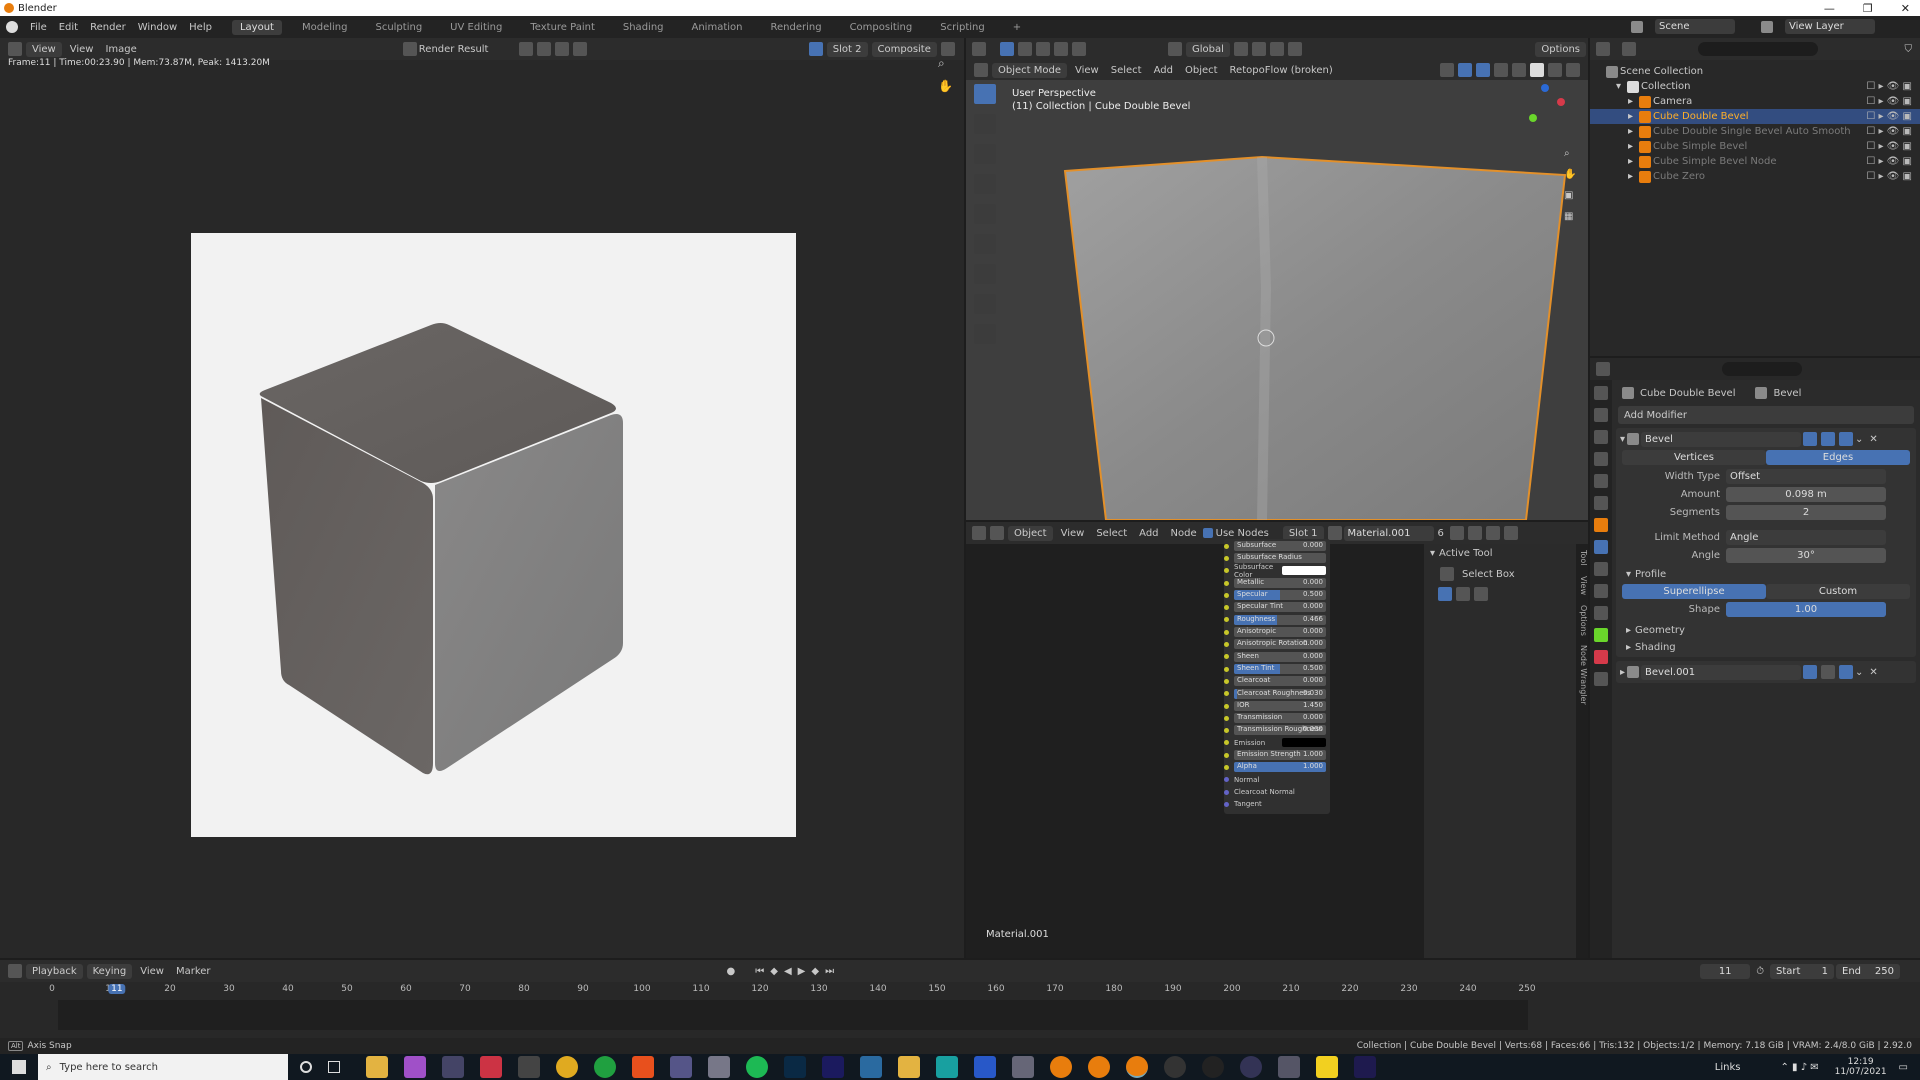 This screenshot has height=1080, width=1920. I want to click on shape-slider: 1.00, so click(1806, 609).